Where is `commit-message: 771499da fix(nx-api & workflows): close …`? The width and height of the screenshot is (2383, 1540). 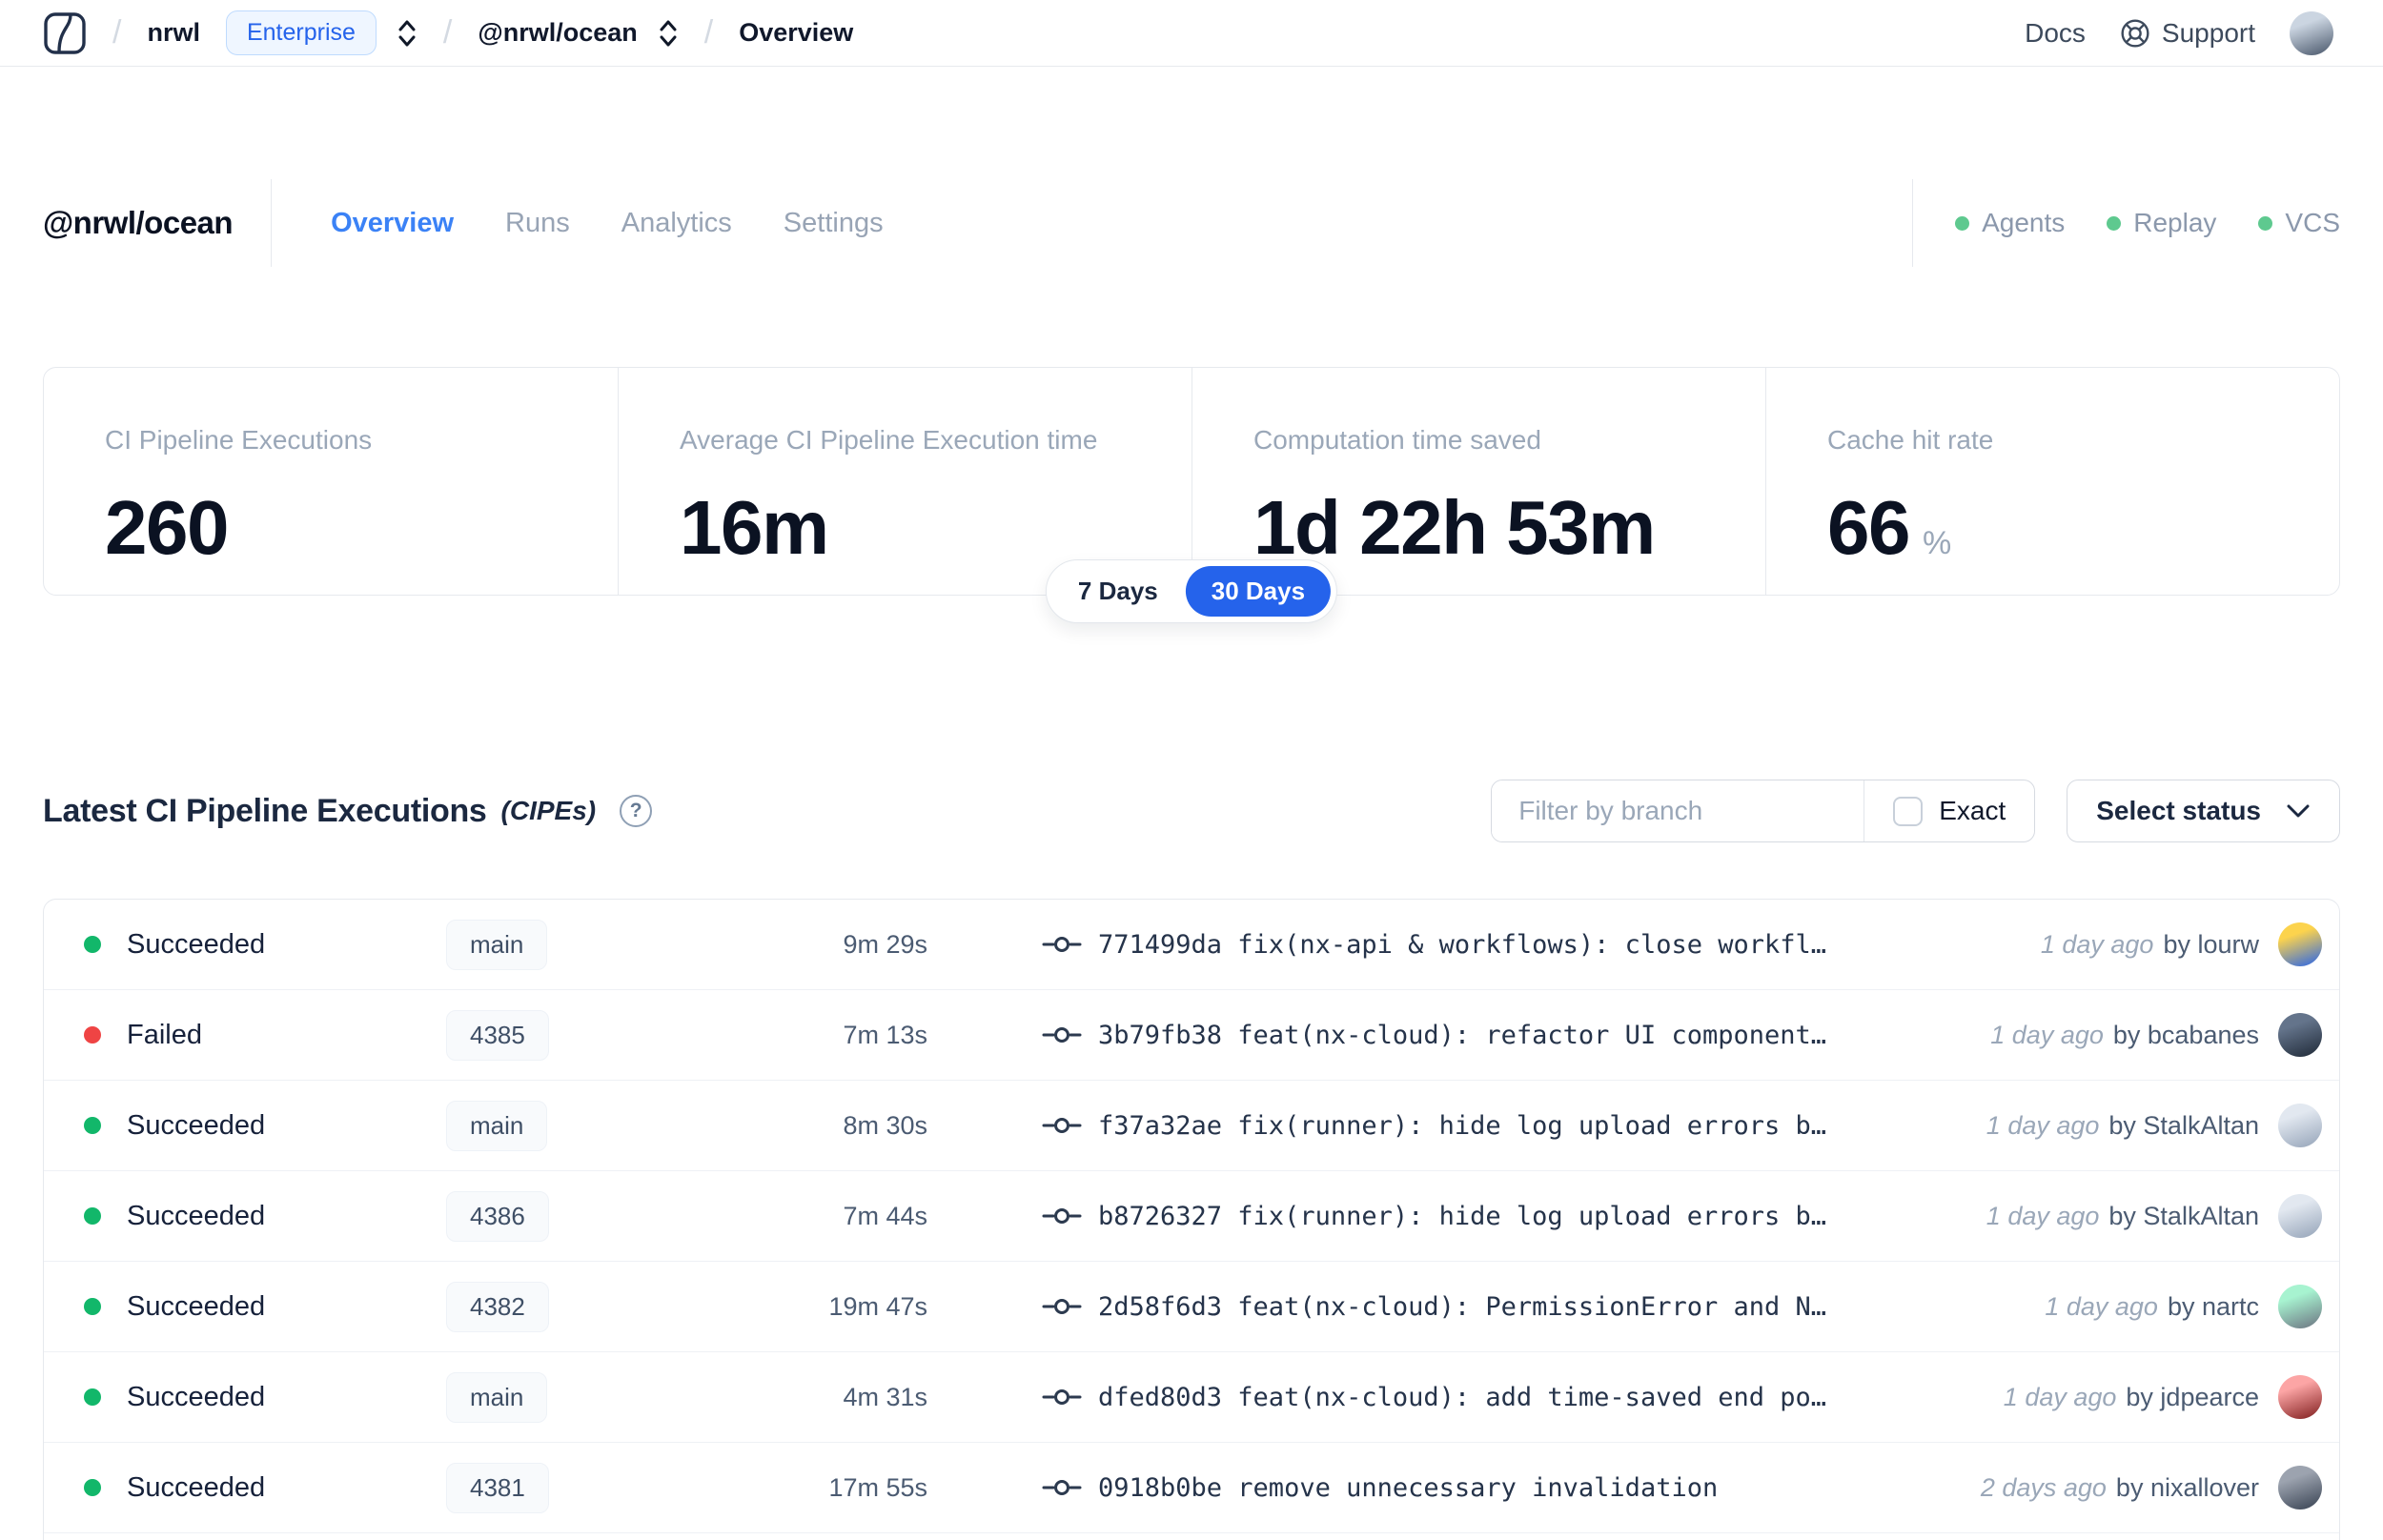
commit-message: 771499da fix(nx-api & workflows): close … is located at coordinates (1462, 945).